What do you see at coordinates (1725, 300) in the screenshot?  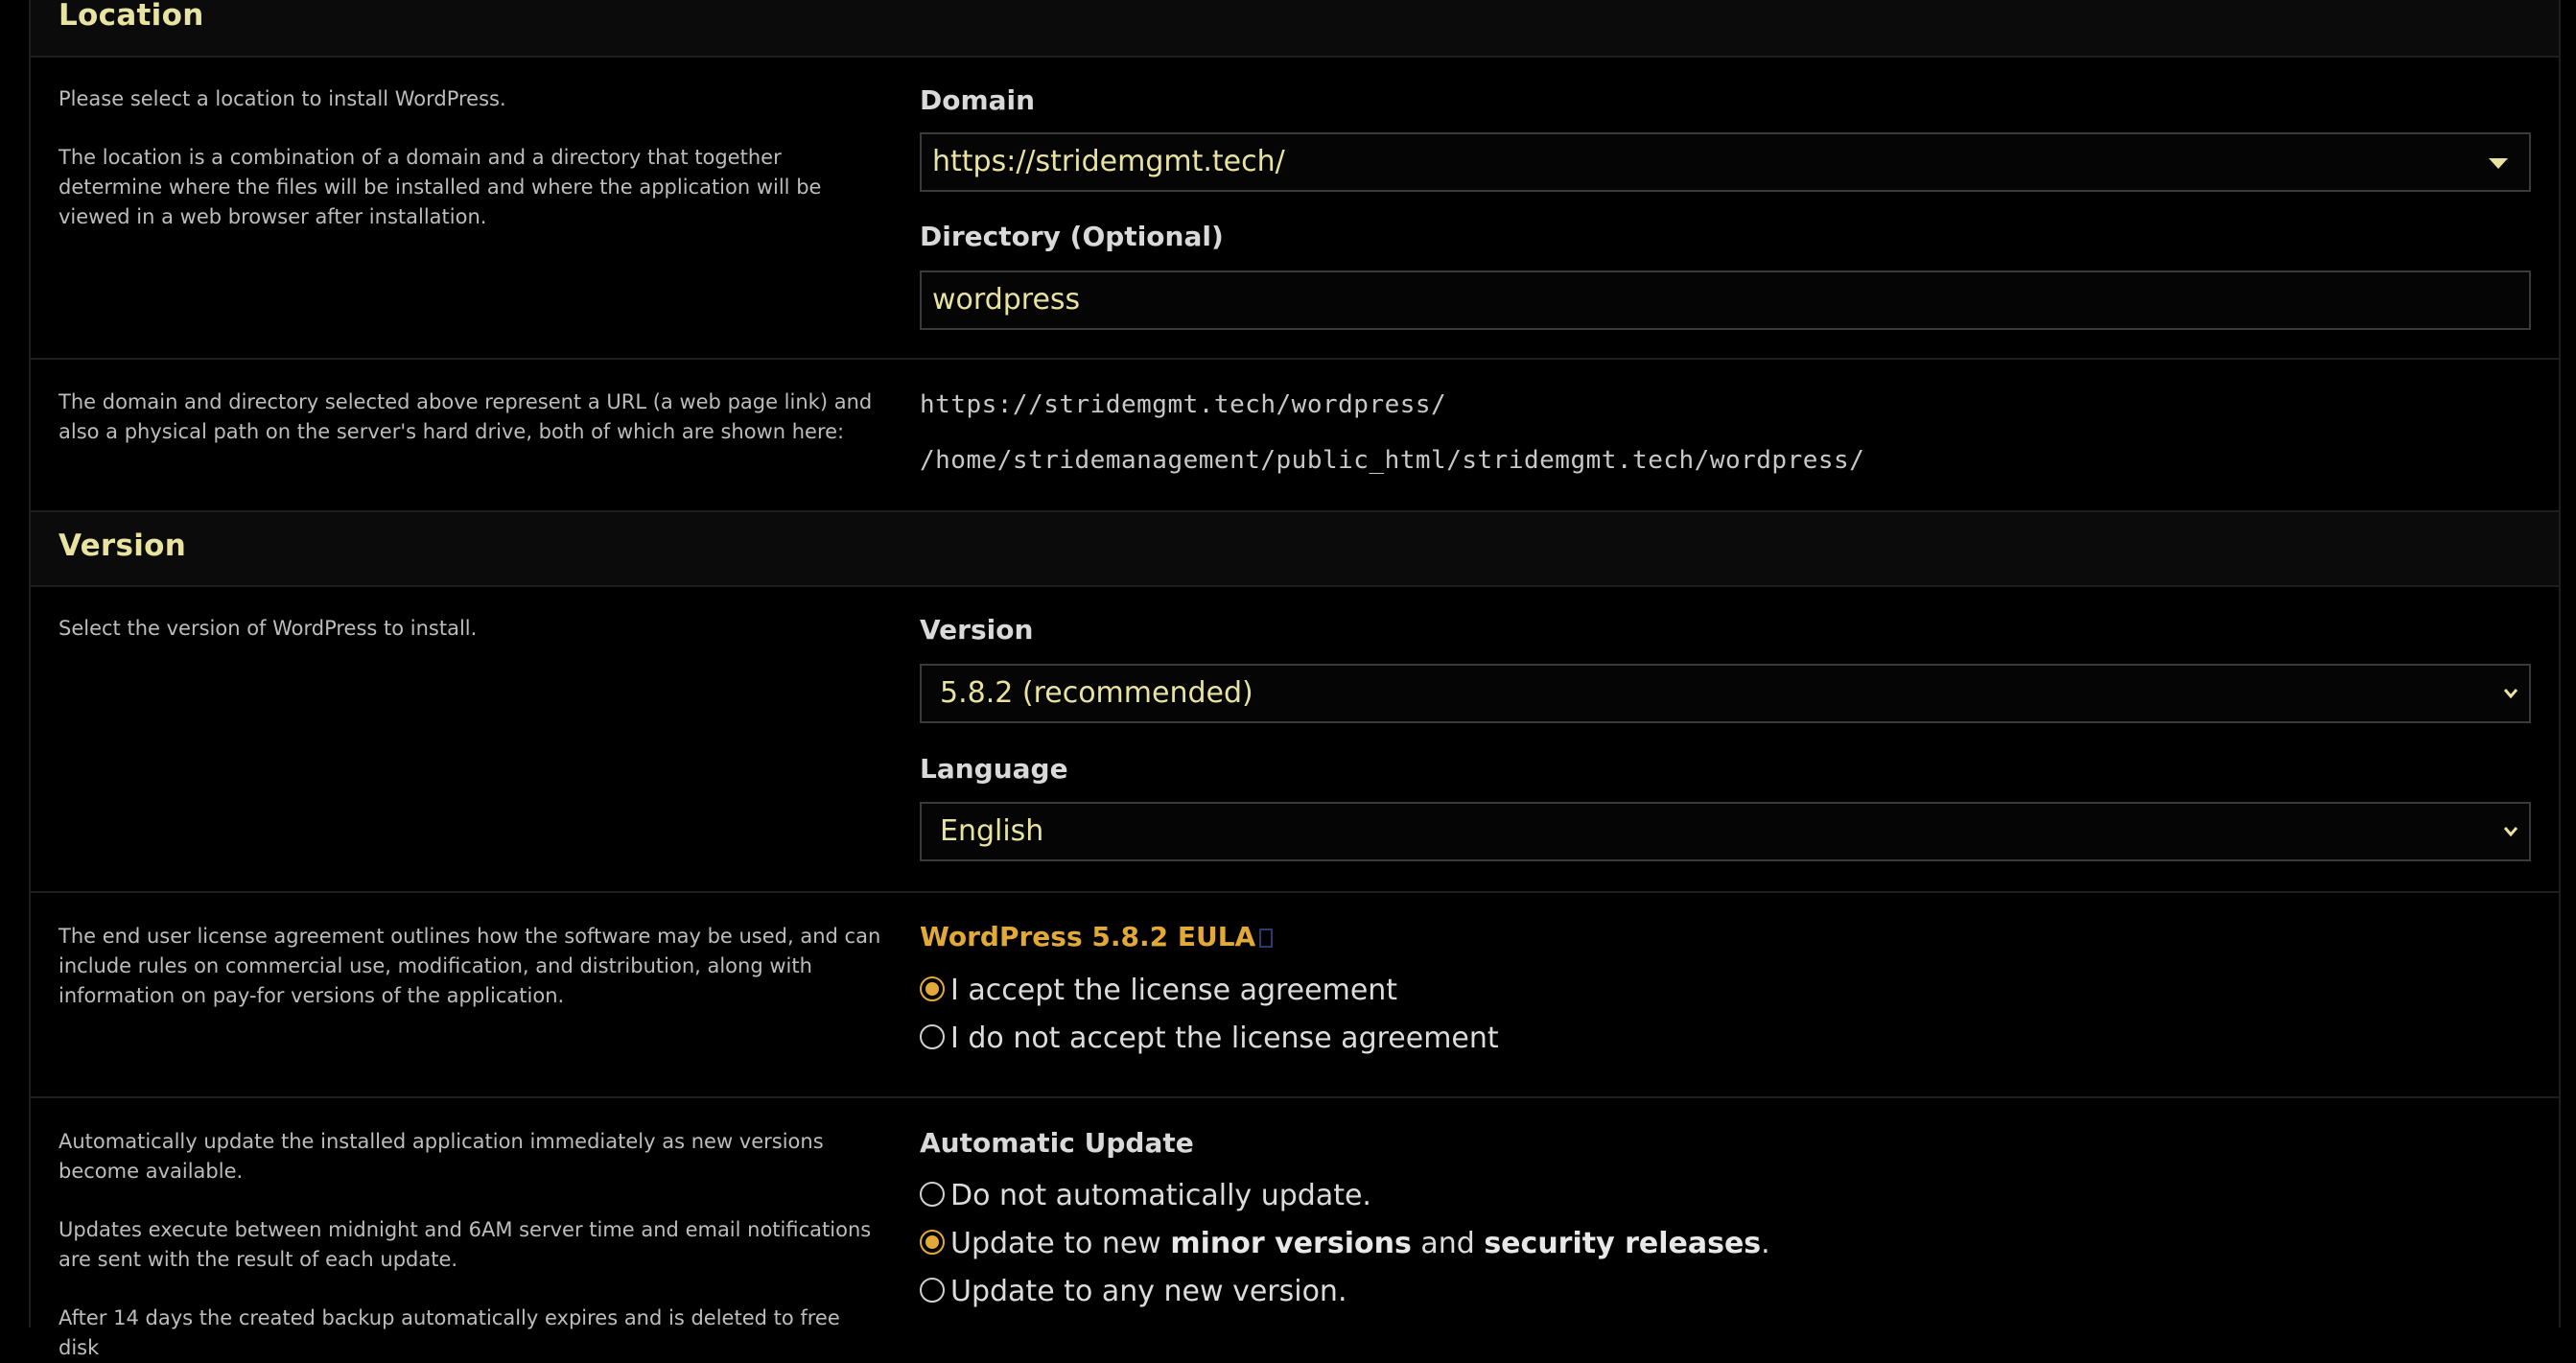 I see `directory-input: wordpress` at bounding box center [1725, 300].